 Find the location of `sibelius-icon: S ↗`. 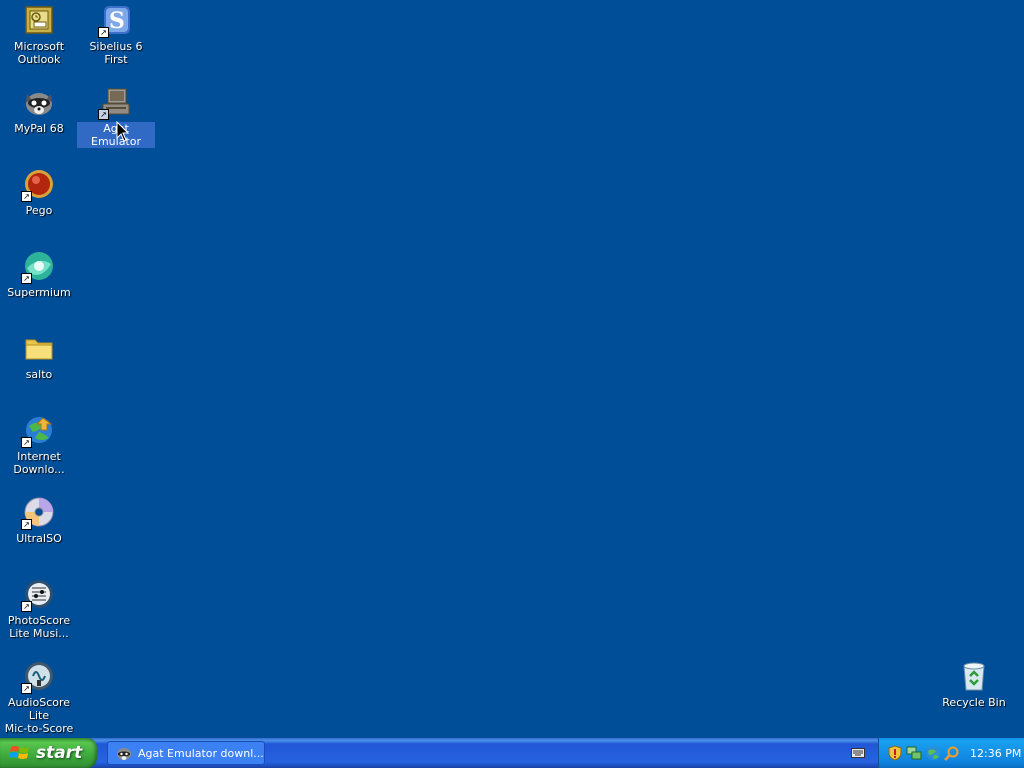

sibelius-icon: S ↗ is located at coordinates (115, 21).